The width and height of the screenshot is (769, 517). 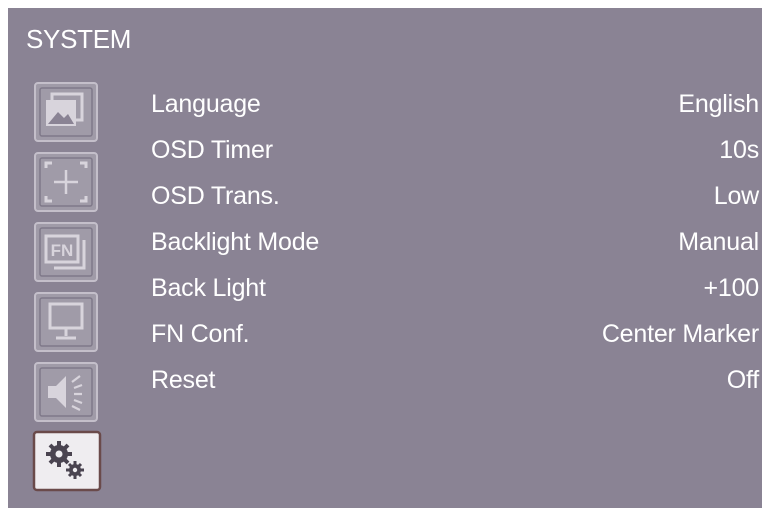 I want to click on setting-value: English, so click(x=718, y=104).